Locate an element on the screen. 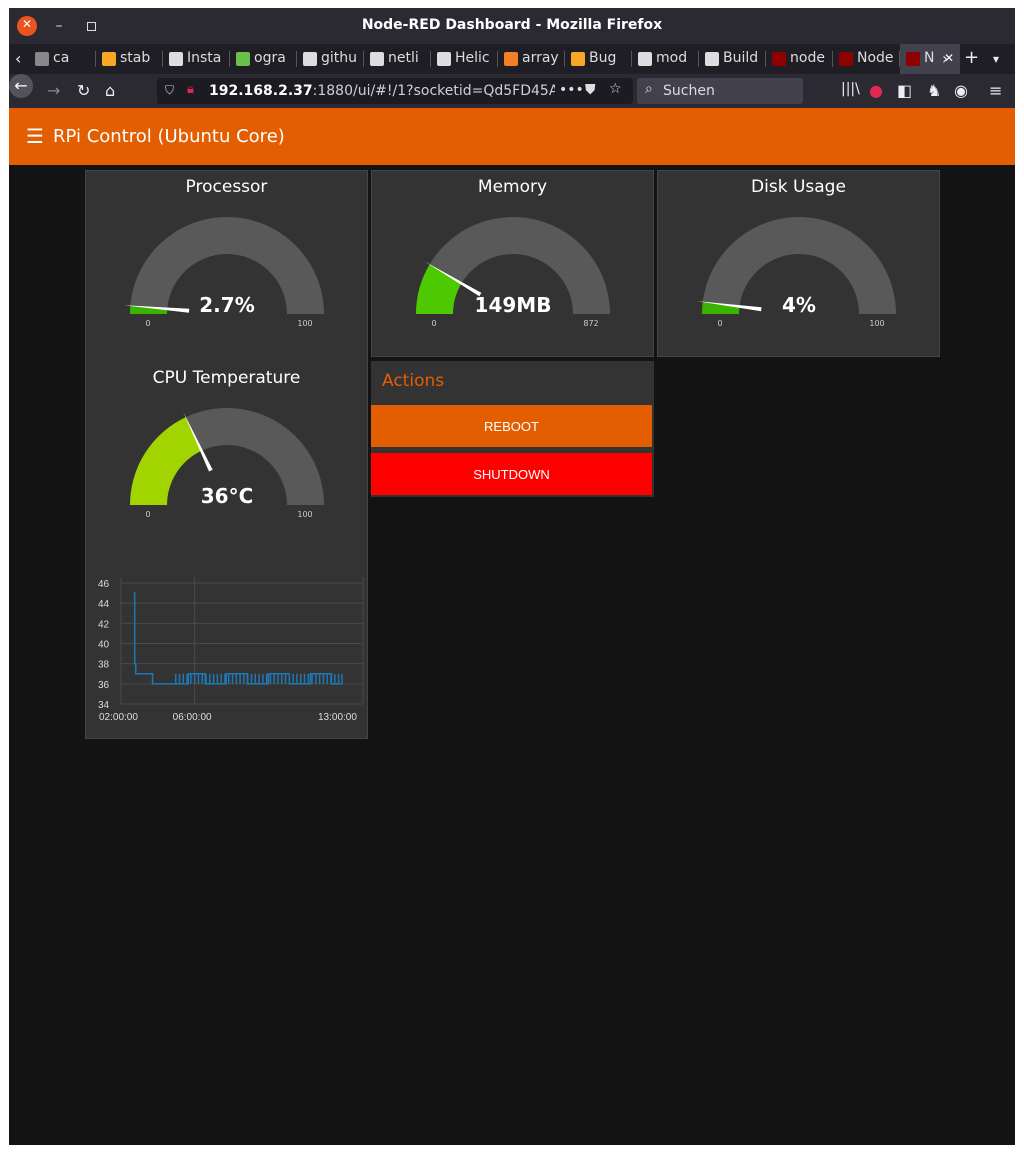  tab-label: Insta is located at coordinates (204, 58).